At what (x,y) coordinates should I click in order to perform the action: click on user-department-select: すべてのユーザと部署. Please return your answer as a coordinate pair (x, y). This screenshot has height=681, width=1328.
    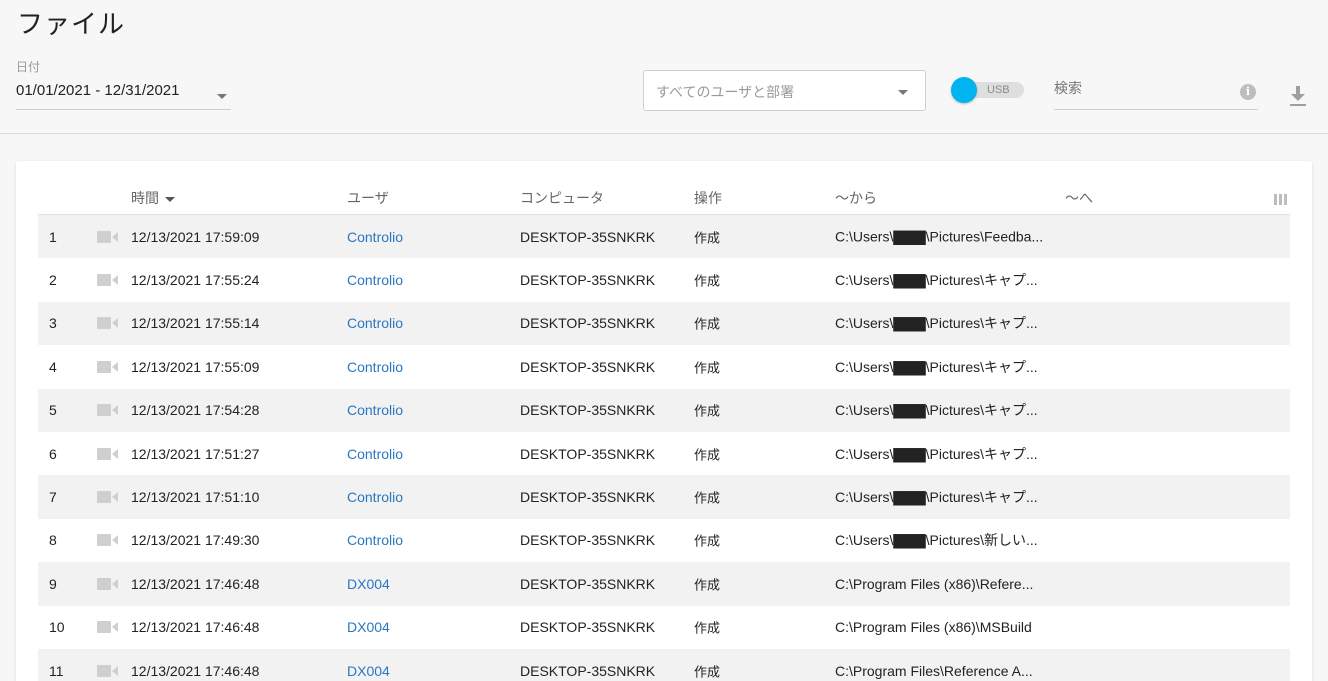
    Looking at the image, I should click on (784, 90).